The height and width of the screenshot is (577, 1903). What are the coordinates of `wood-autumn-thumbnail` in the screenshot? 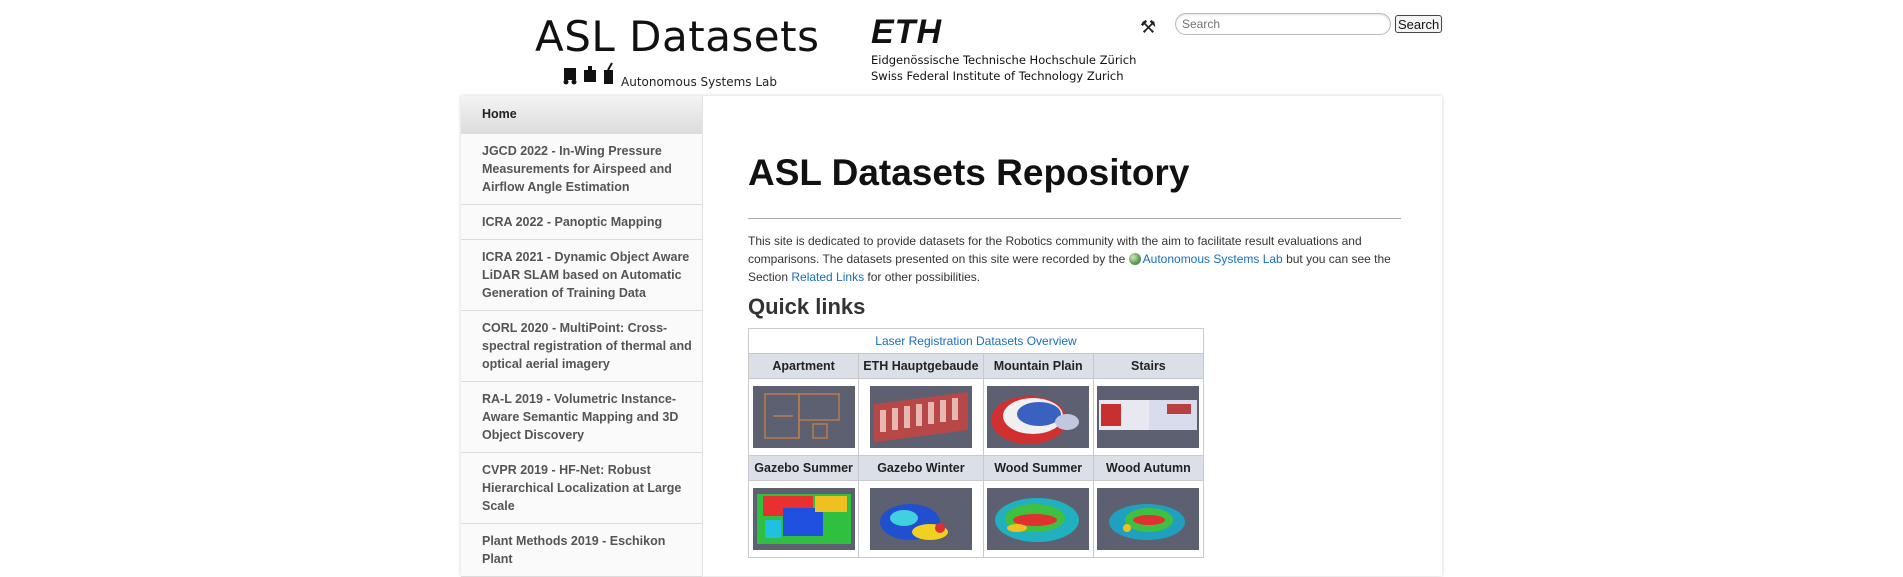 It's located at (1148, 519).